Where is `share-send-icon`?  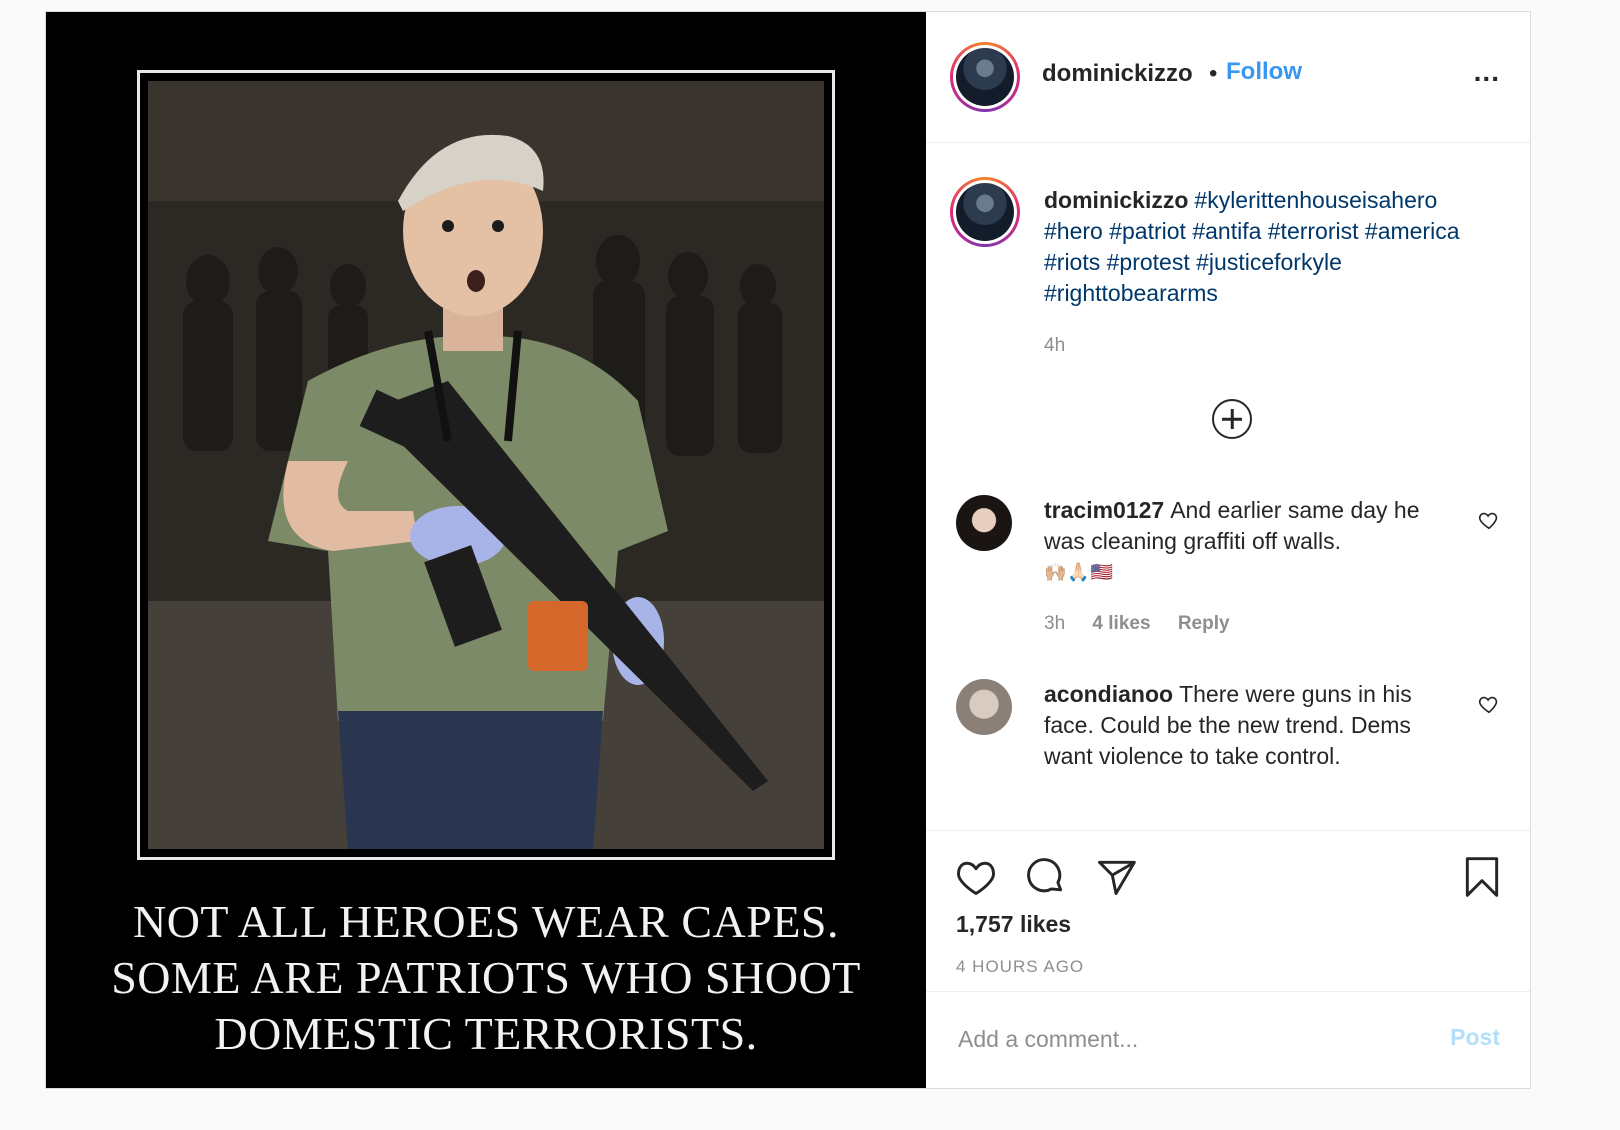
share-send-icon is located at coordinates (1116, 877).